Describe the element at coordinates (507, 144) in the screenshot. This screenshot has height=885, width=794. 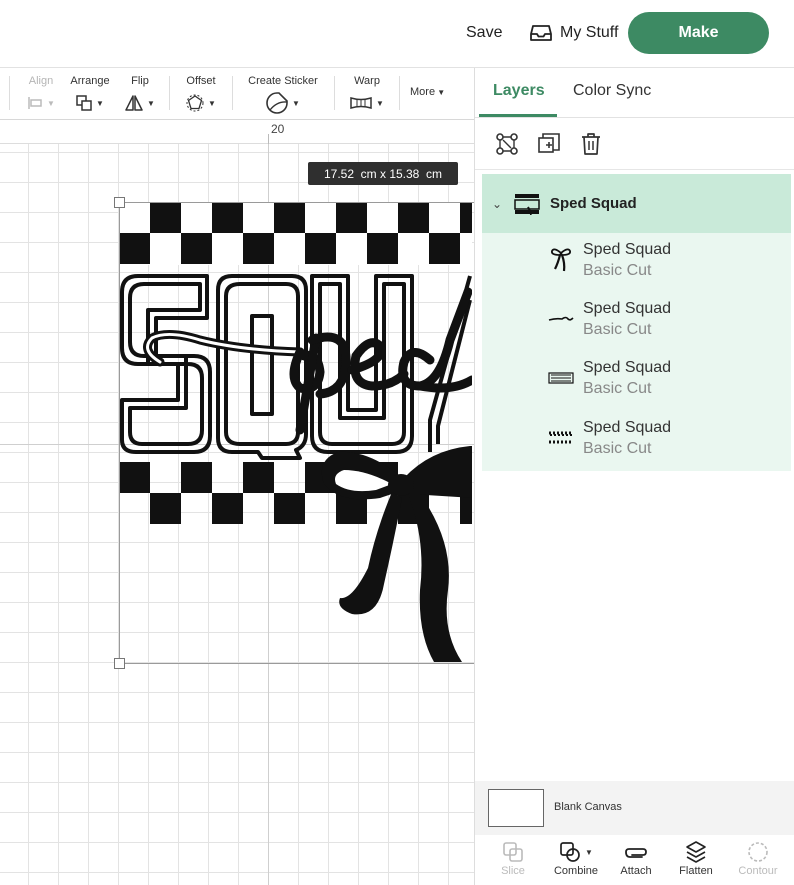
I see `group-icon` at that location.